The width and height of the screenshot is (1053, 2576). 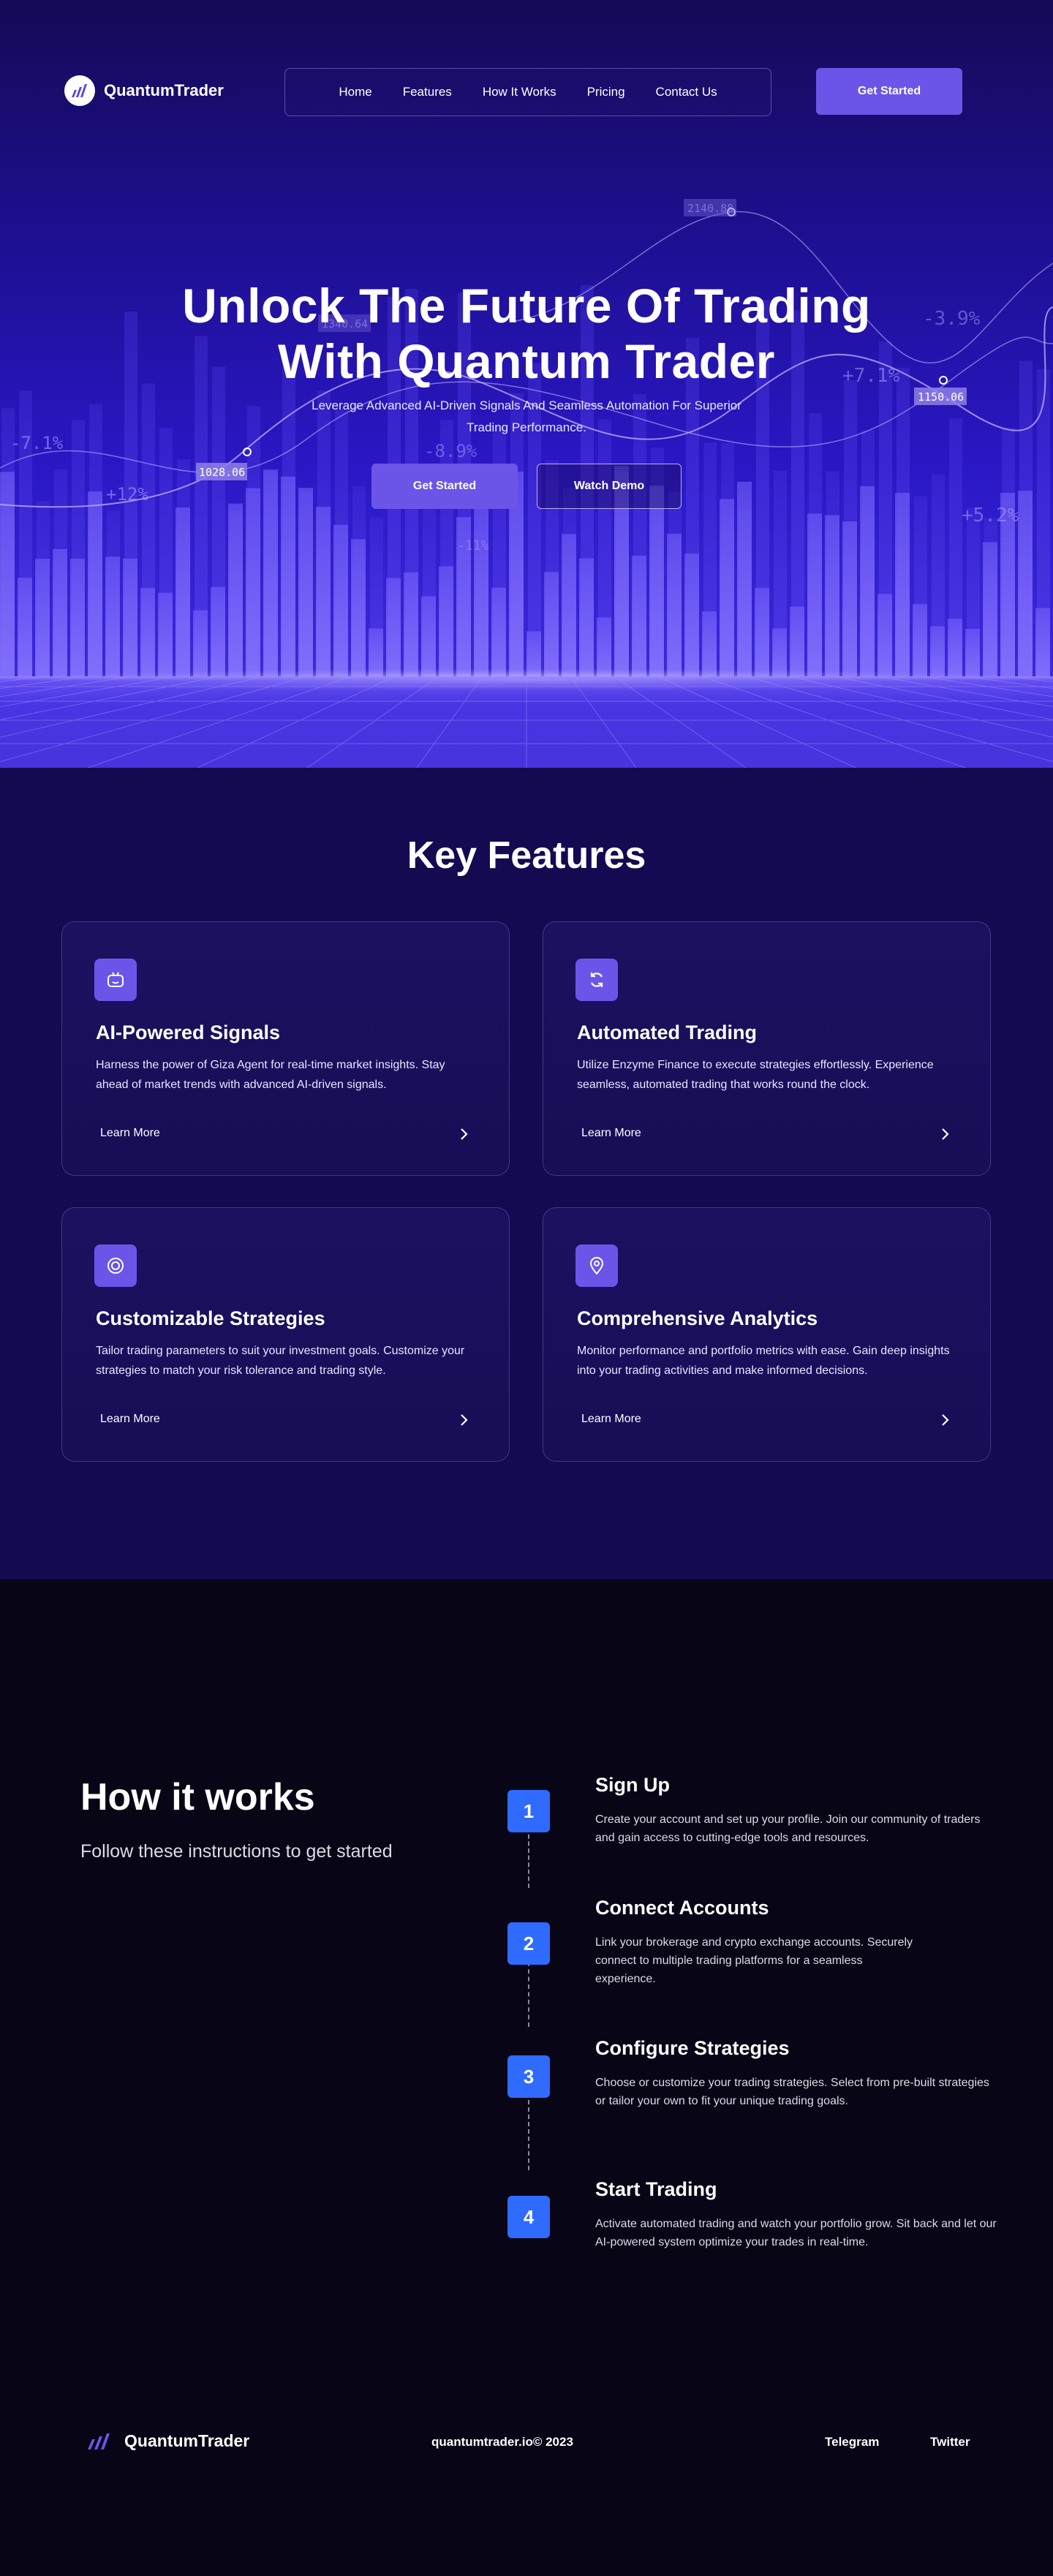 I want to click on nav-get-started-button: Get Started, so click(x=889, y=91).